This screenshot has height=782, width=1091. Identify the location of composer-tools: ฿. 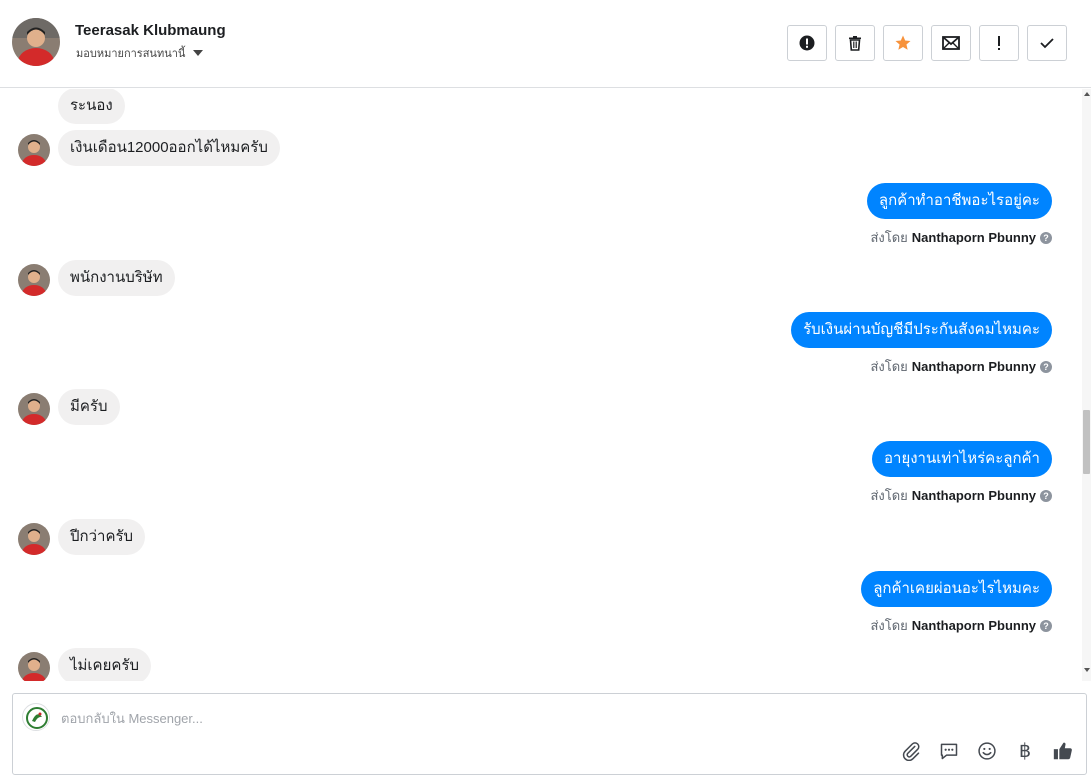
(987, 751).